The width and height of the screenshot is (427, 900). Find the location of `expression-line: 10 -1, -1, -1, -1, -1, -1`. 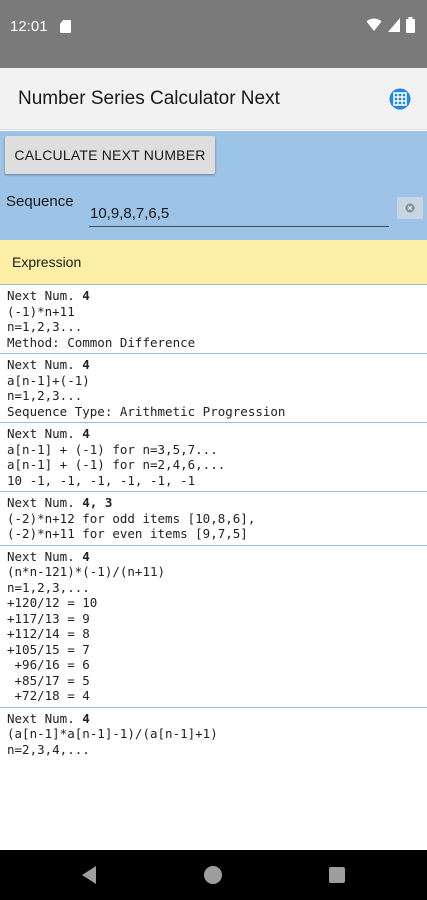

expression-line: 10 -1, -1, -1, -1, -1, -1 is located at coordinates (101, 480).